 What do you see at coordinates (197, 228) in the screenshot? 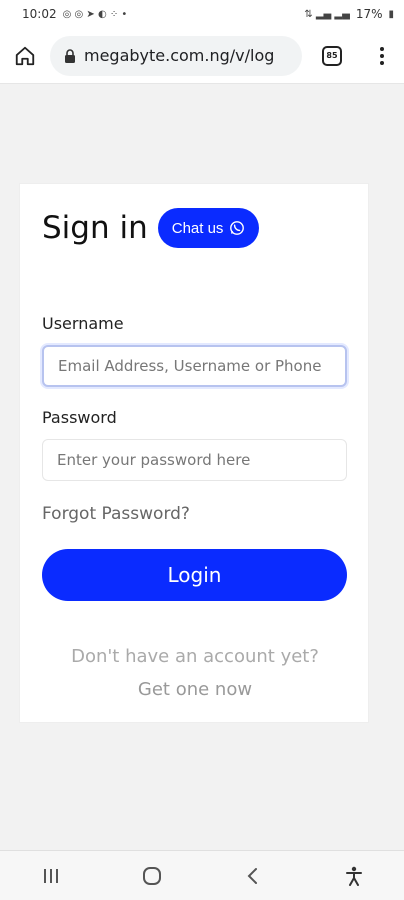
I see `chat-us-label: Chat us` at bounding box center [197, 228].